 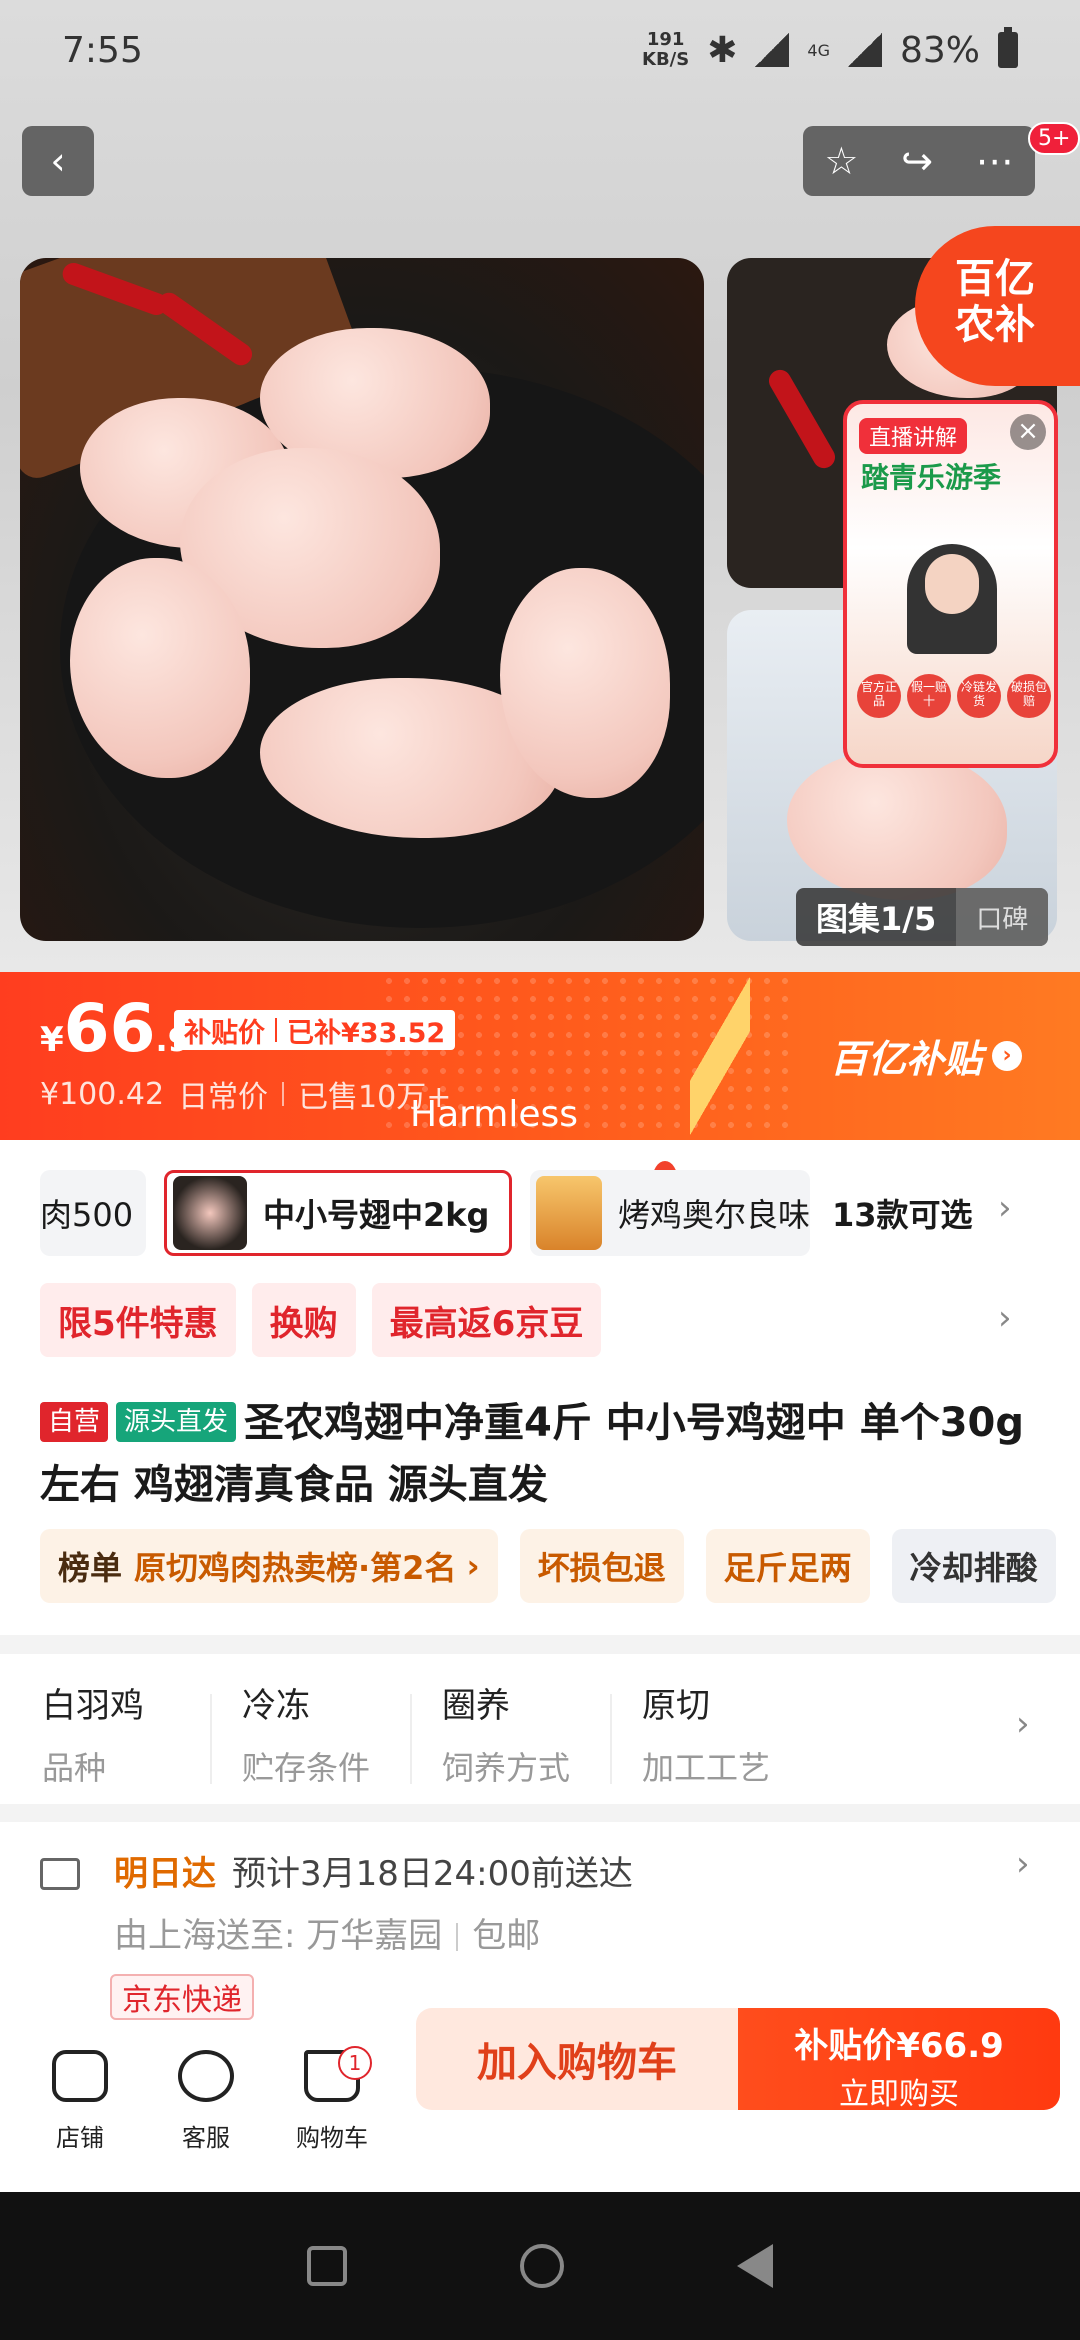 I want to click on header-actions: ☆ ↪ ⋯, so click(x=919, y=161).